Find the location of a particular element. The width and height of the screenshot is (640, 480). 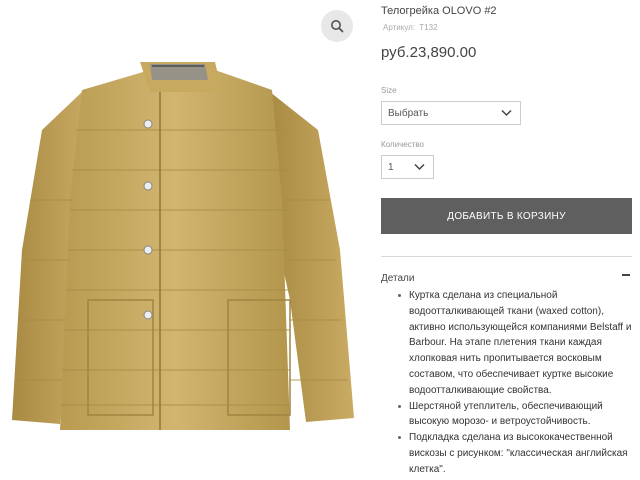

sku-label: Артикул: is located at coordinates (399, 27).